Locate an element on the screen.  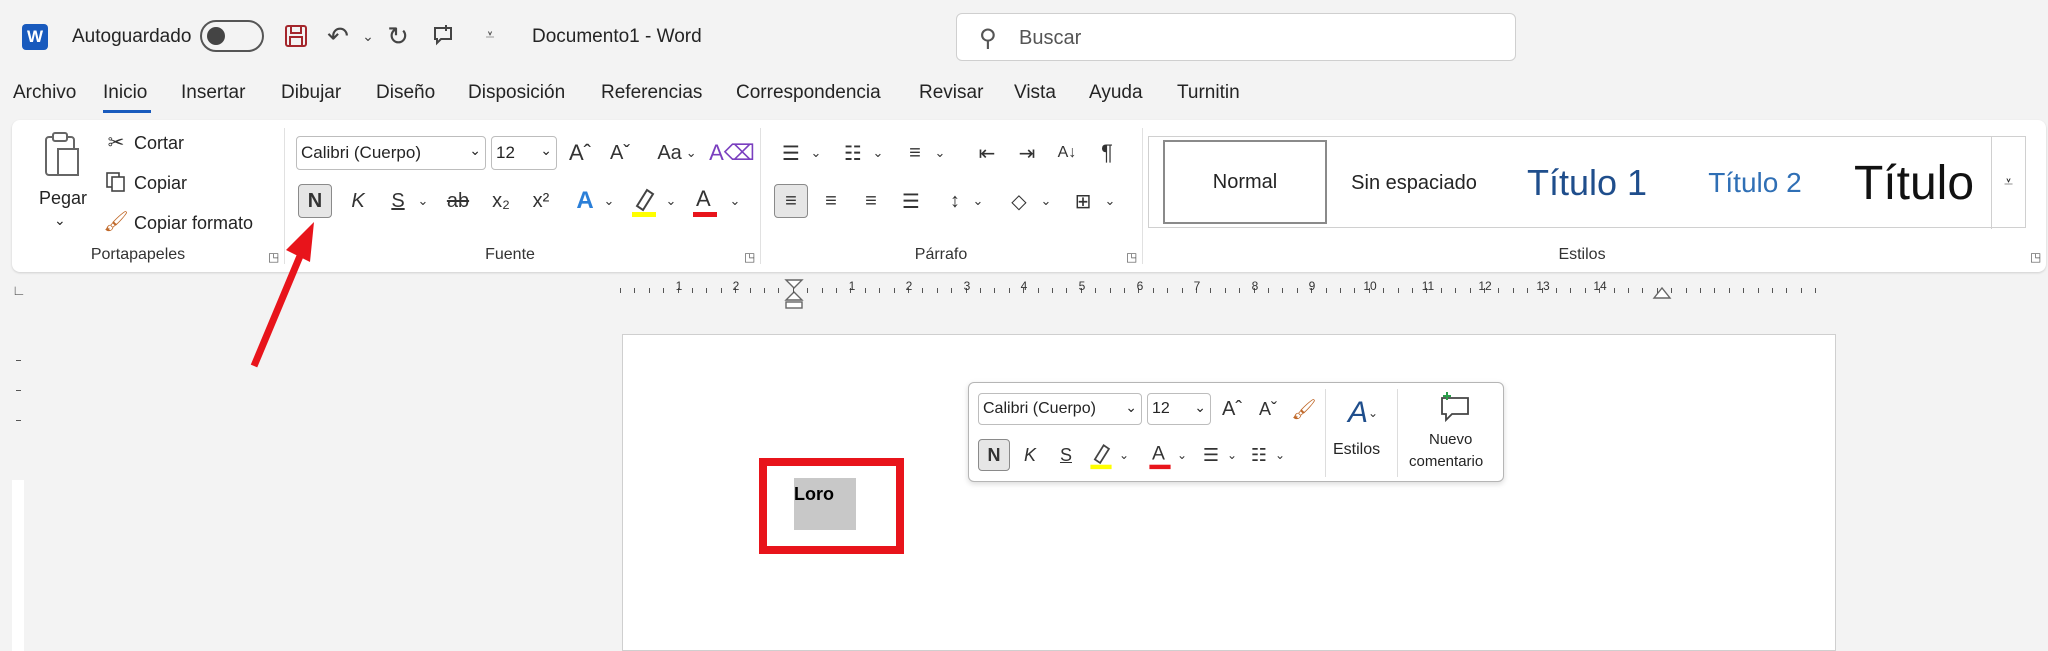
line-spacing-icon: ↕ is located at coordinates (955, 201).